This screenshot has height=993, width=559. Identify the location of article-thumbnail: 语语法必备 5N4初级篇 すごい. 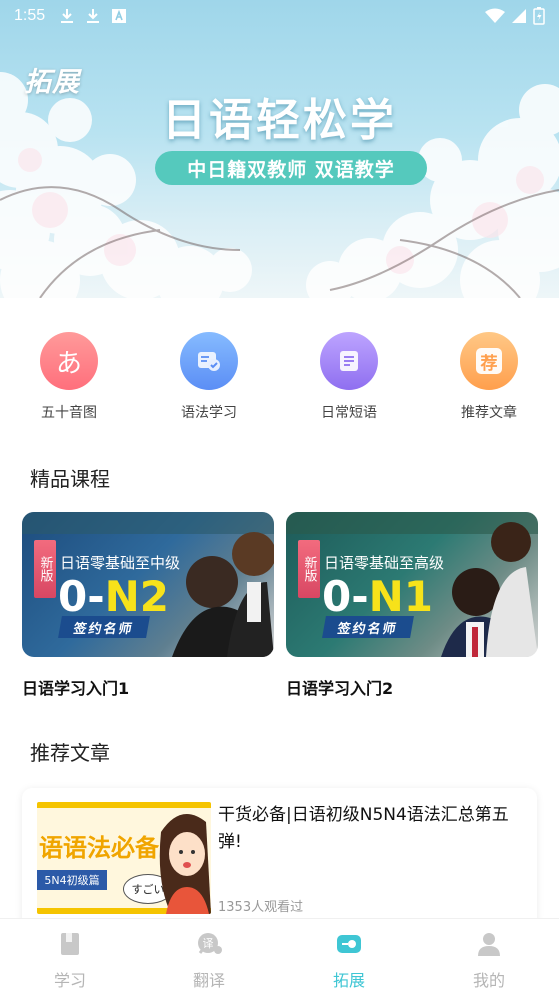
(124, 858).